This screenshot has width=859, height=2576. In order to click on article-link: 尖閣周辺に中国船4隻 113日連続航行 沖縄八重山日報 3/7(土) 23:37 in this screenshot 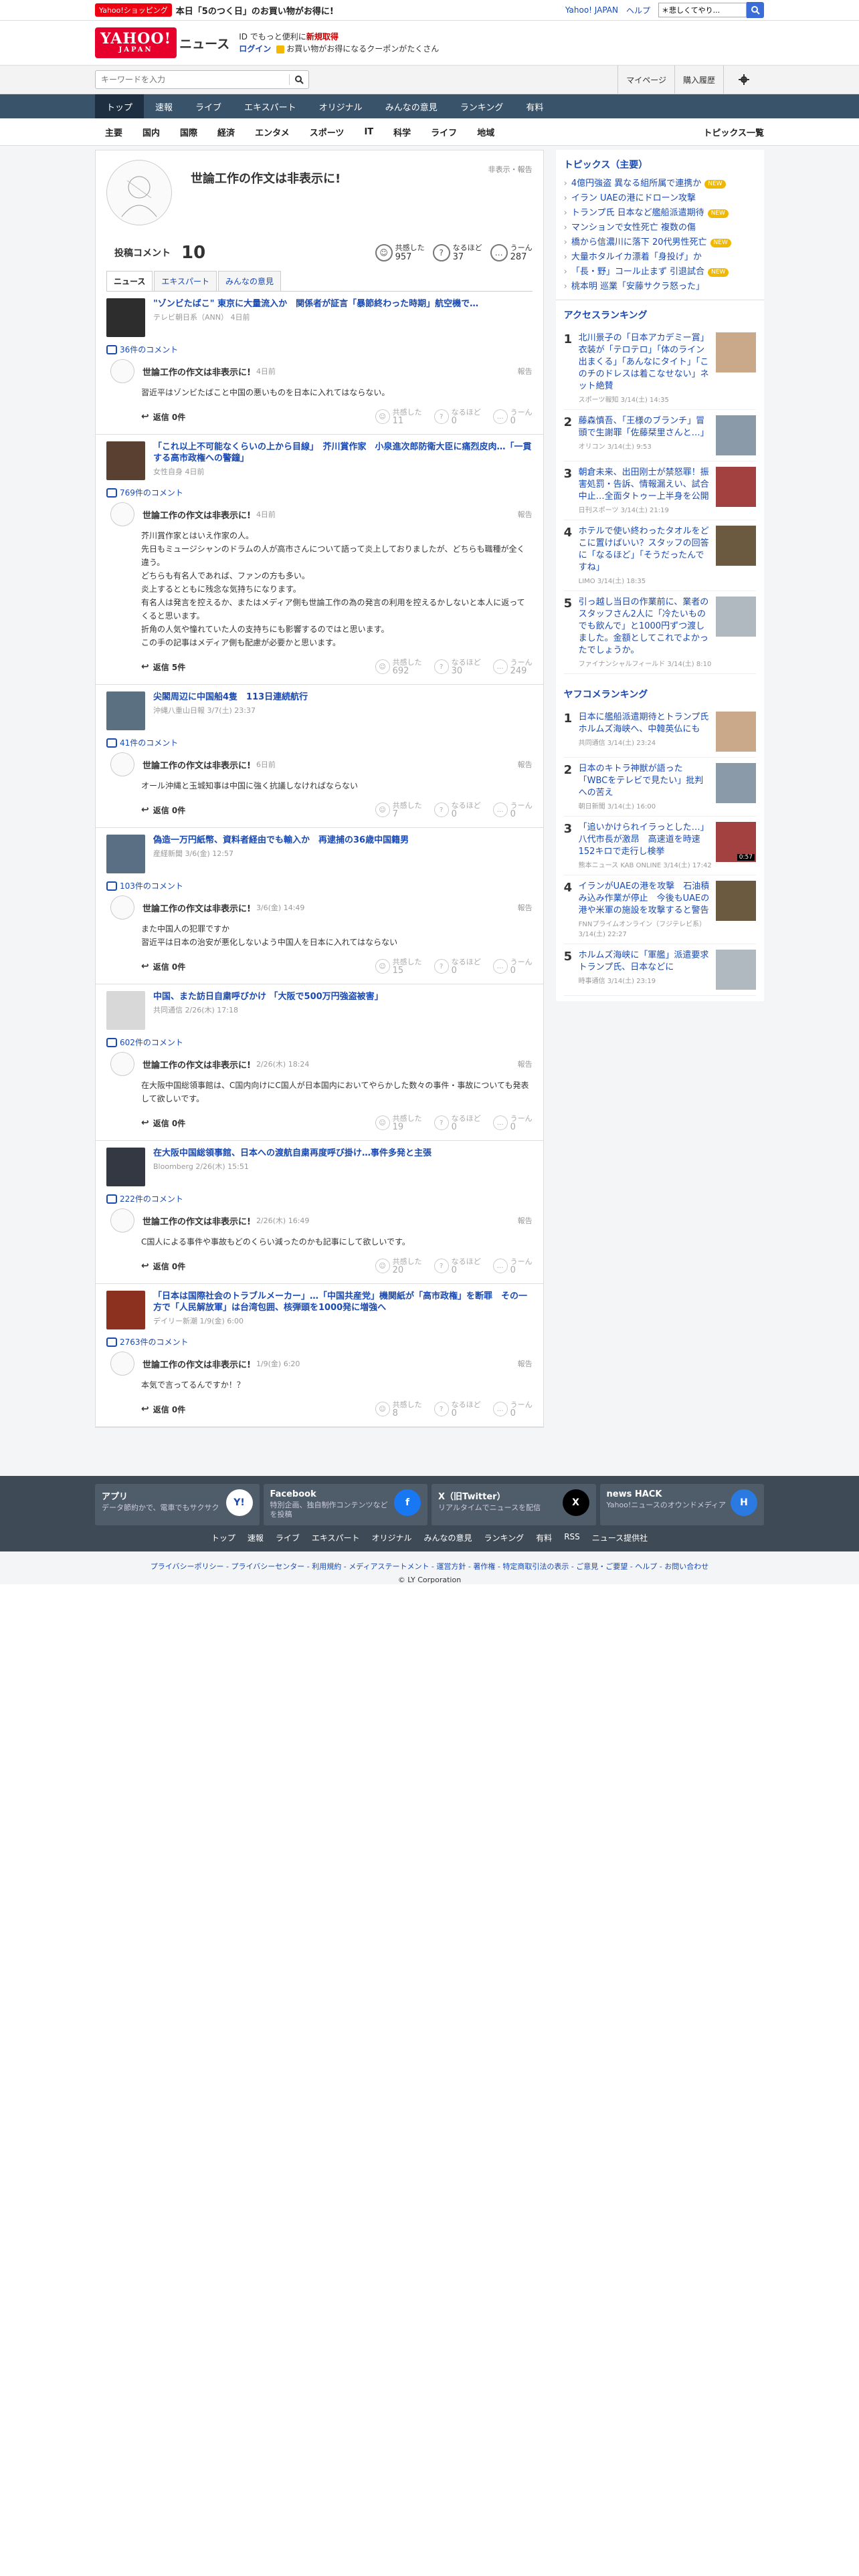, I will do `click(319, 711)`.